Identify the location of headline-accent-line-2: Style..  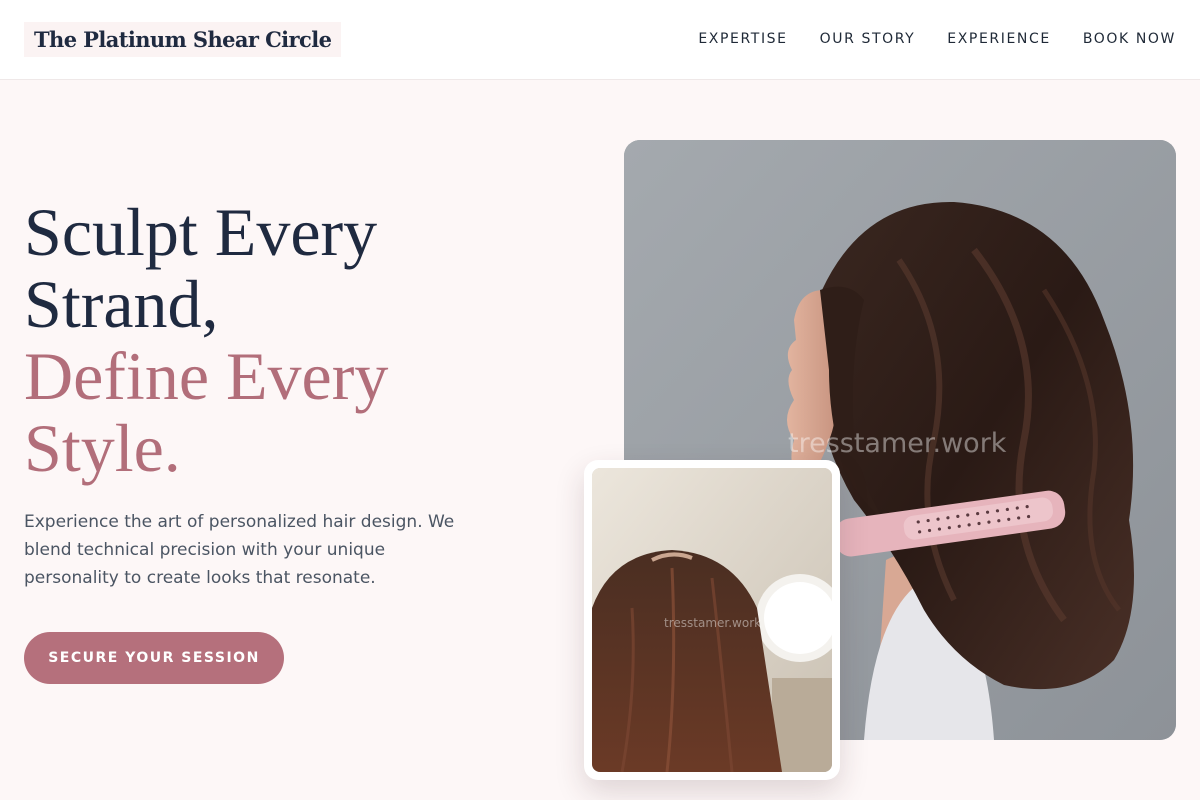
(102, 448).